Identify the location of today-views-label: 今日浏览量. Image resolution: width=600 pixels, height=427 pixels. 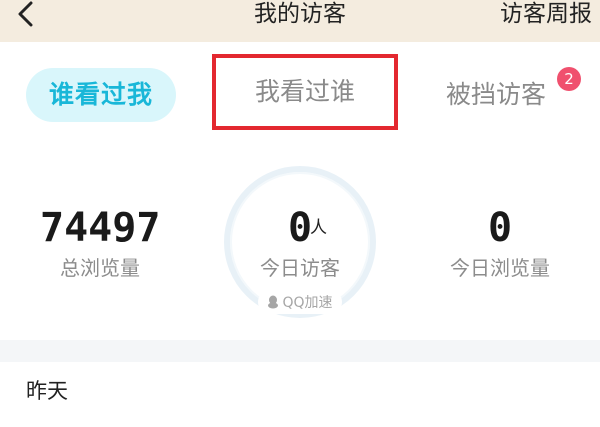
(500, 268).